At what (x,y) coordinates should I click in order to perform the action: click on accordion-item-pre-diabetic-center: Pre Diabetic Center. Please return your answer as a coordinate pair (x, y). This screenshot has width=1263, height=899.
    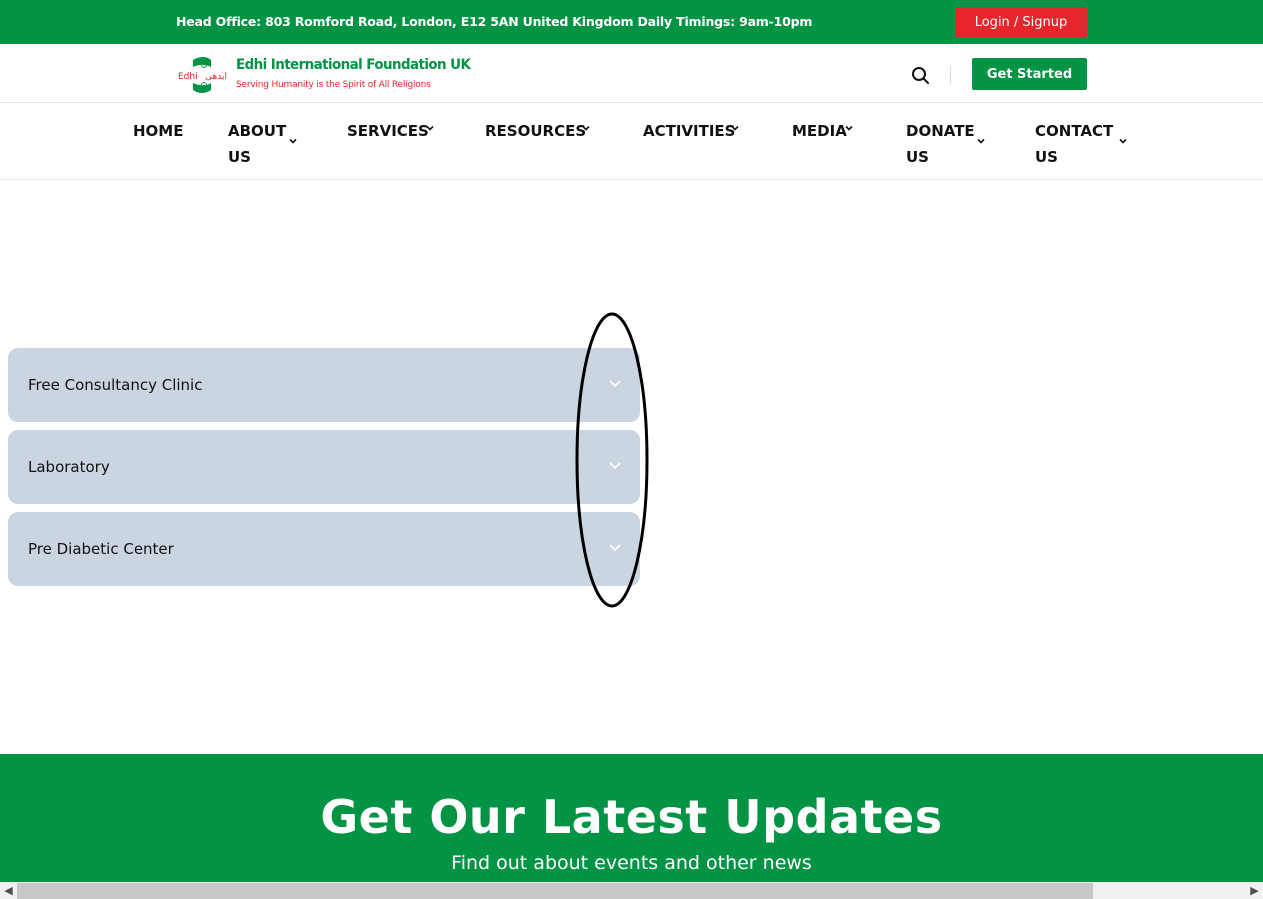
    Looking at the image, I should click on (324, 549).